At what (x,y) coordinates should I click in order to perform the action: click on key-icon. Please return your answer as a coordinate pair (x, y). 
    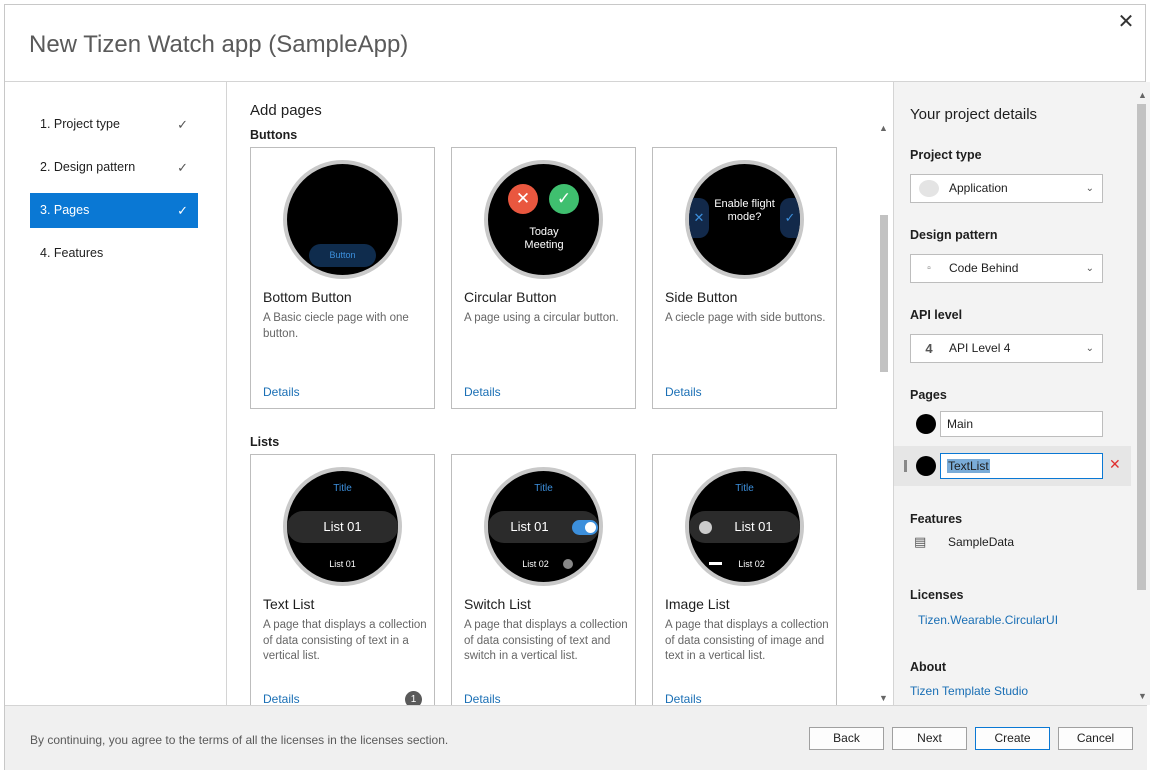
    Looking at the image, I should click on (715, 563).